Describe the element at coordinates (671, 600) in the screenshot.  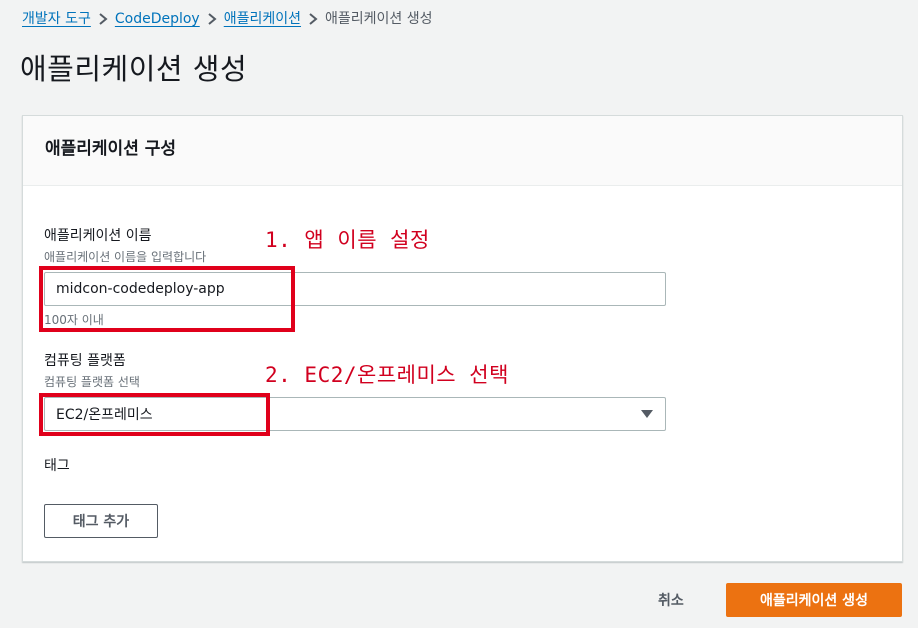
I see `cancel-button: 취소` at that location.